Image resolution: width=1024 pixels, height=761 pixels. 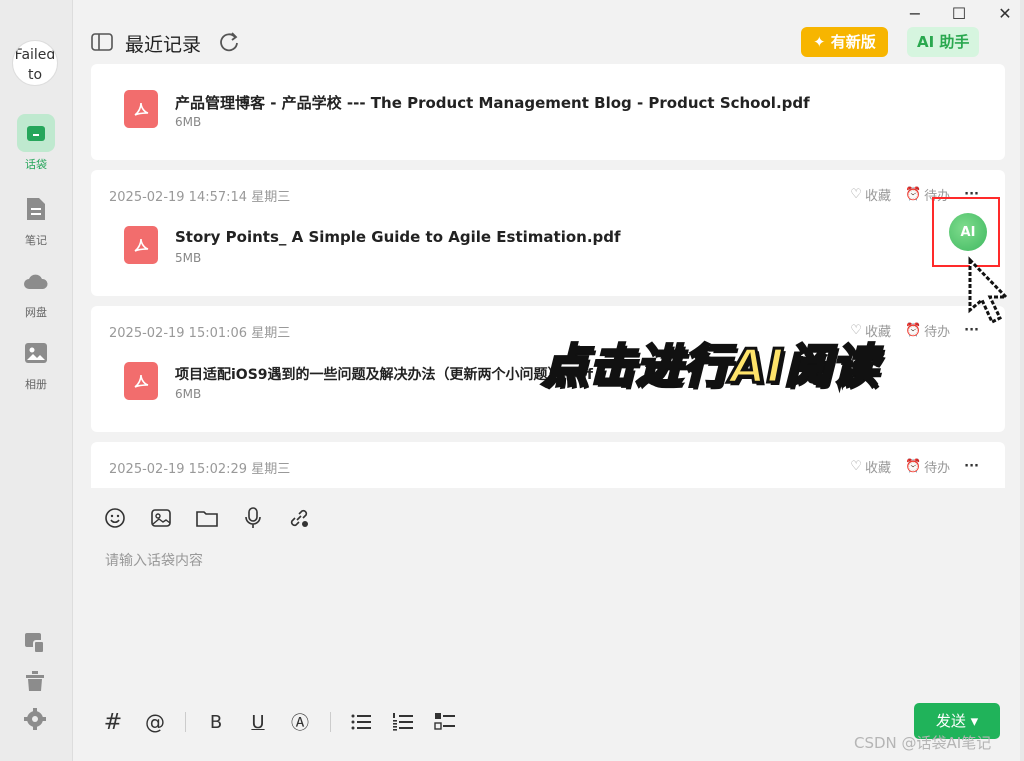 I want to click on composer-input: 请输入话袋内容, so click(x=154, y=560).